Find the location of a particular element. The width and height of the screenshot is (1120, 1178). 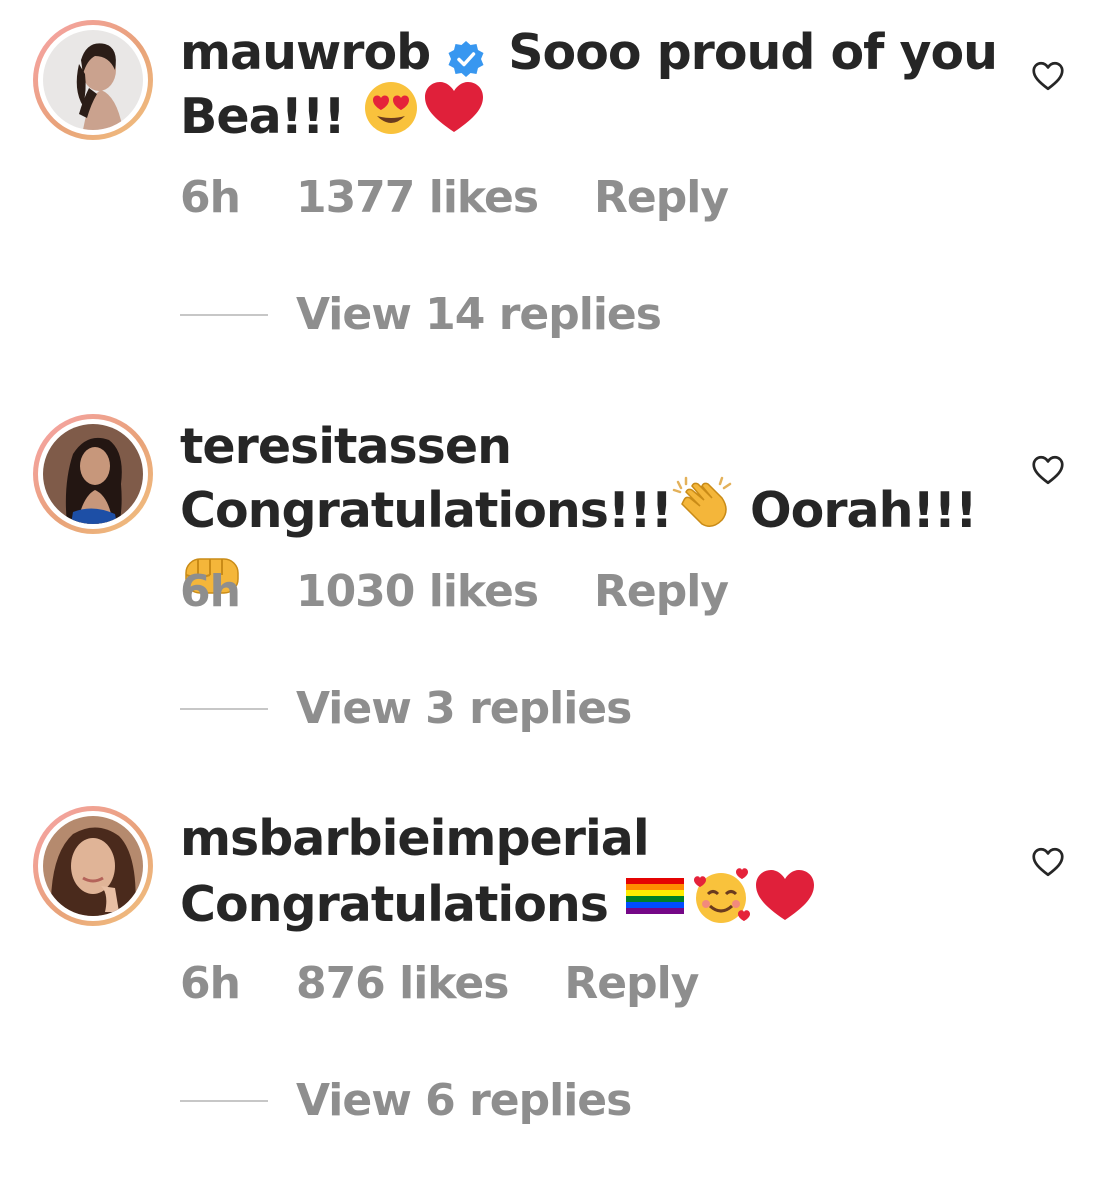

verified-badge-icon is located at coordinates (466, 54).